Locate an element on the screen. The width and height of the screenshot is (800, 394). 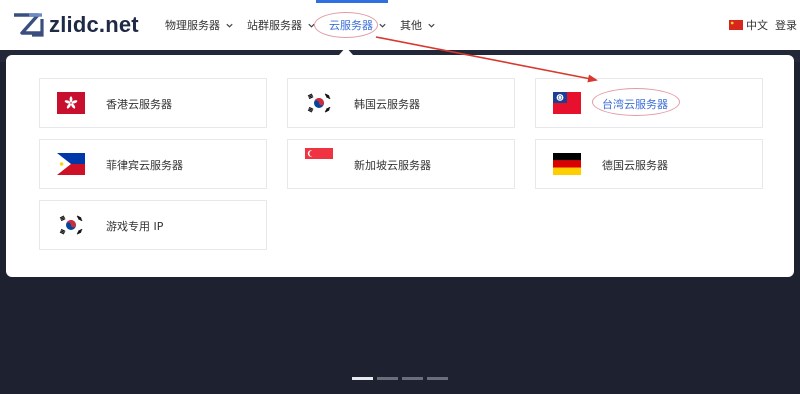
menu-card-label: 香港云服务器 is located at coordinates (139, 104).